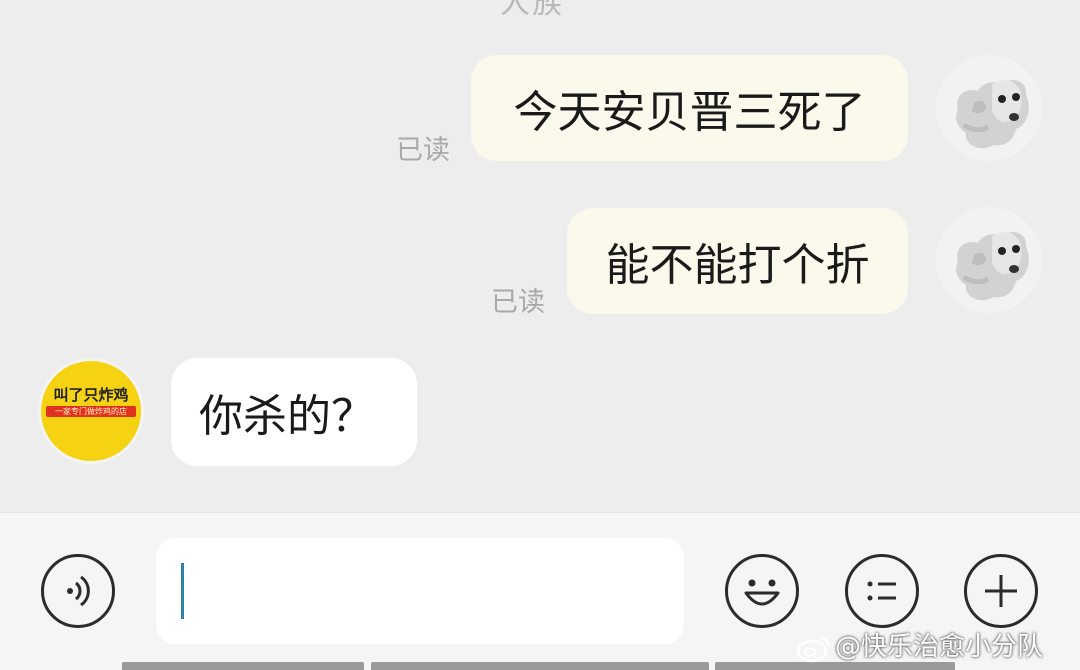 The image size is (1080, 670). I want to click on message-bubble-outgoing: 能不能打个折, so click(737, 261).